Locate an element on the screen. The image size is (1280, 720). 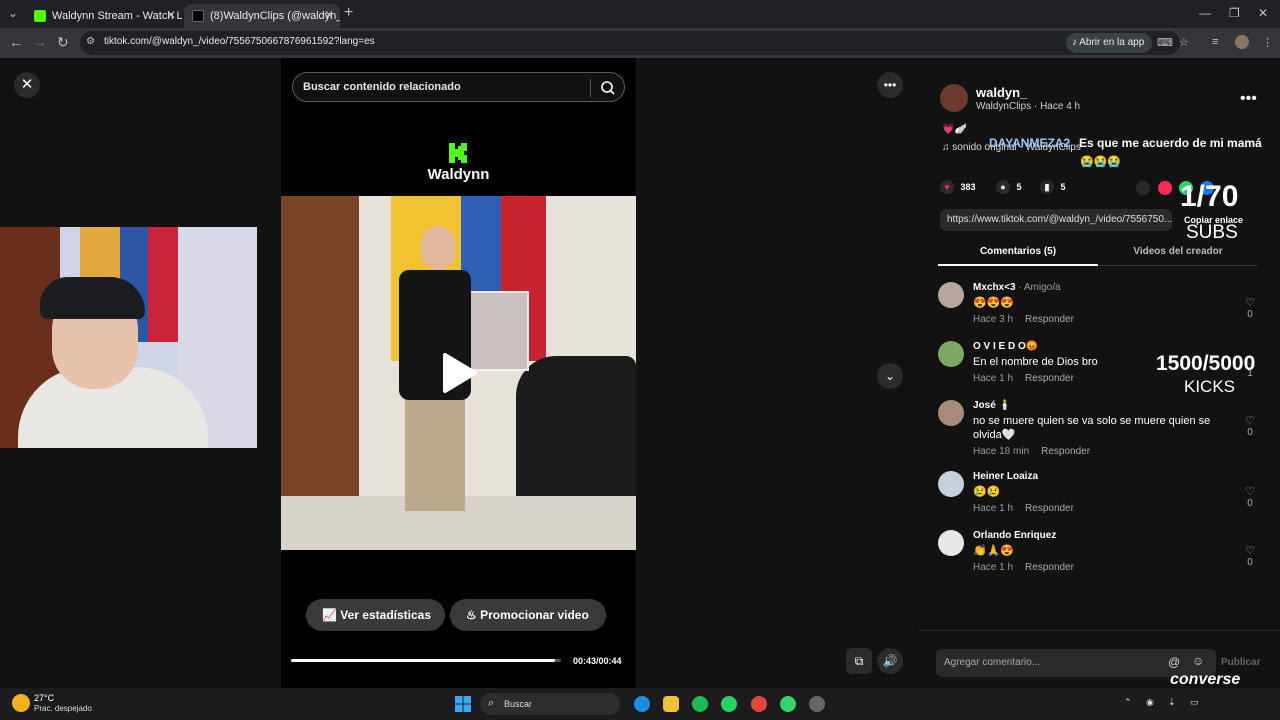
tray-app-icon: ◉ is located at coordinates (1150, 702).